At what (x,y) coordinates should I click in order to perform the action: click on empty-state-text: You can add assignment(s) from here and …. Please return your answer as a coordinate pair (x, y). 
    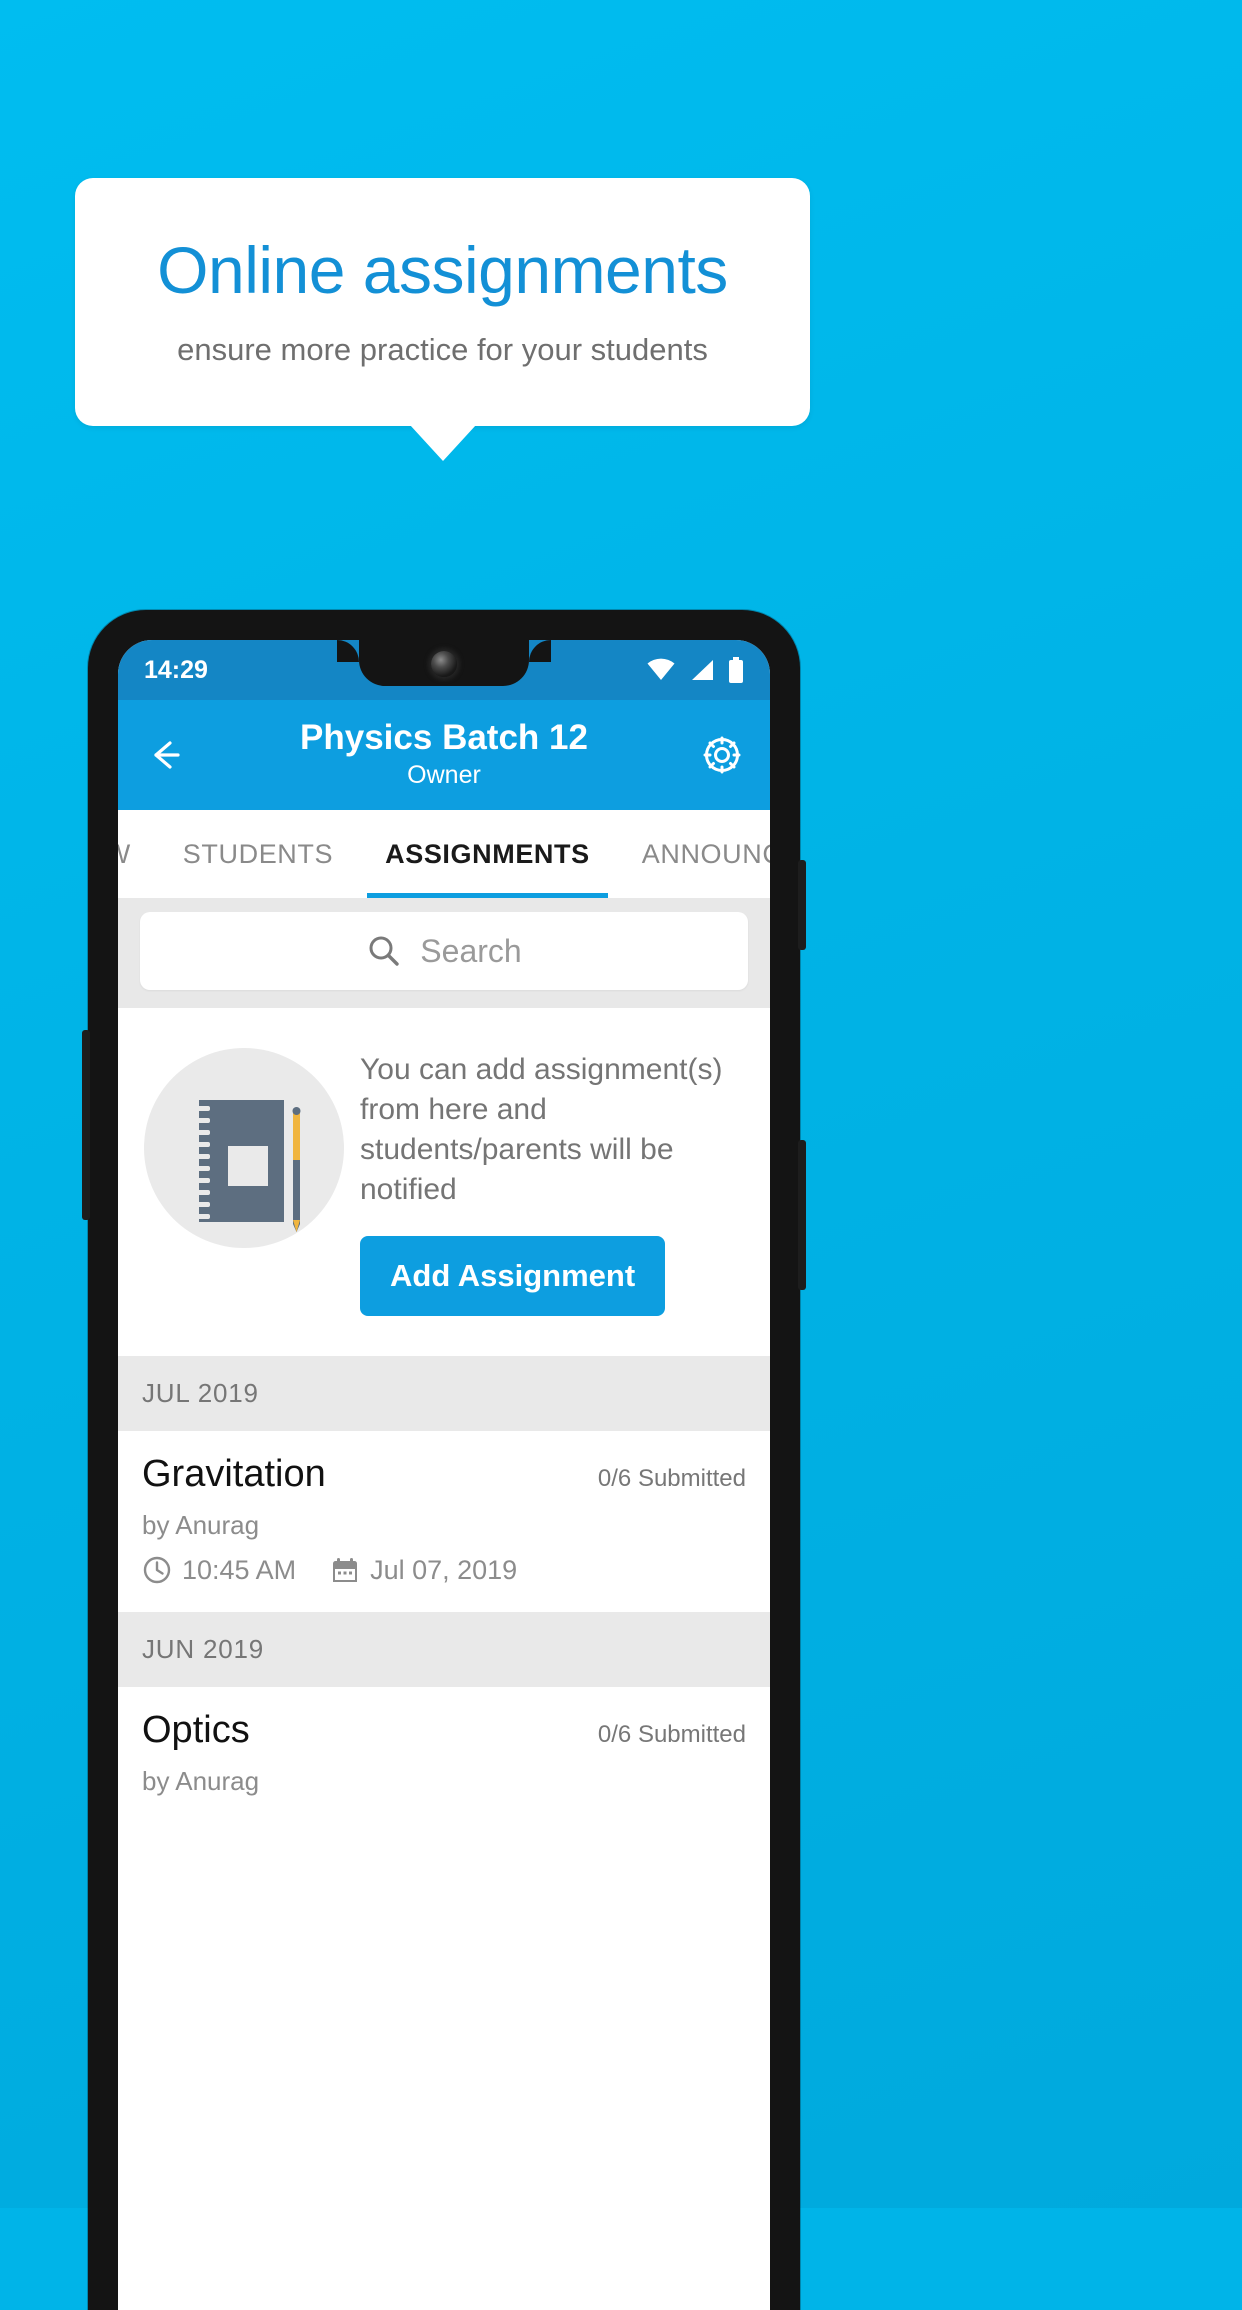
    Looking at the image, I should click on (541, 1129).